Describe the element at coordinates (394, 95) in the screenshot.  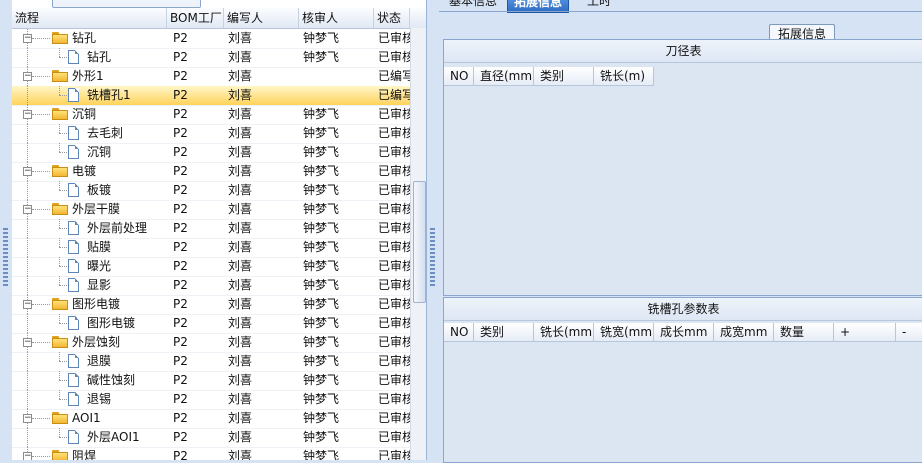
I see `status-text: 已编写` at that location.